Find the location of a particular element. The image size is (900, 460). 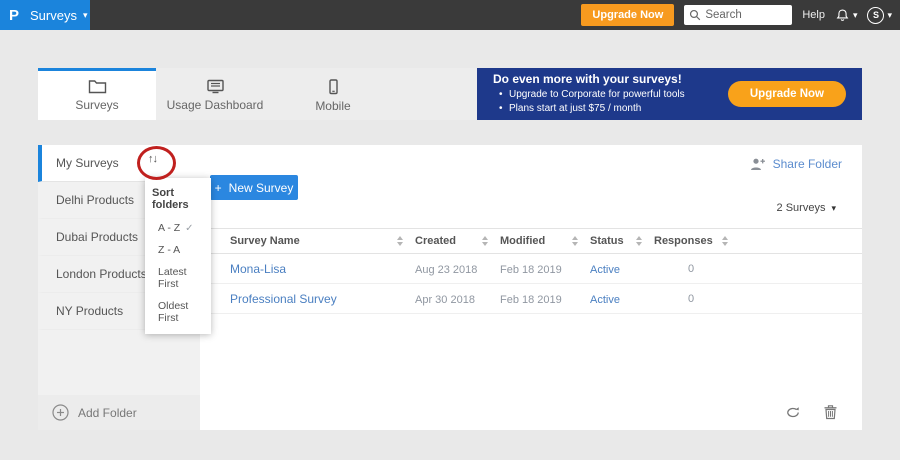

header-label: Survey Name is located at coordinates (265, 241).